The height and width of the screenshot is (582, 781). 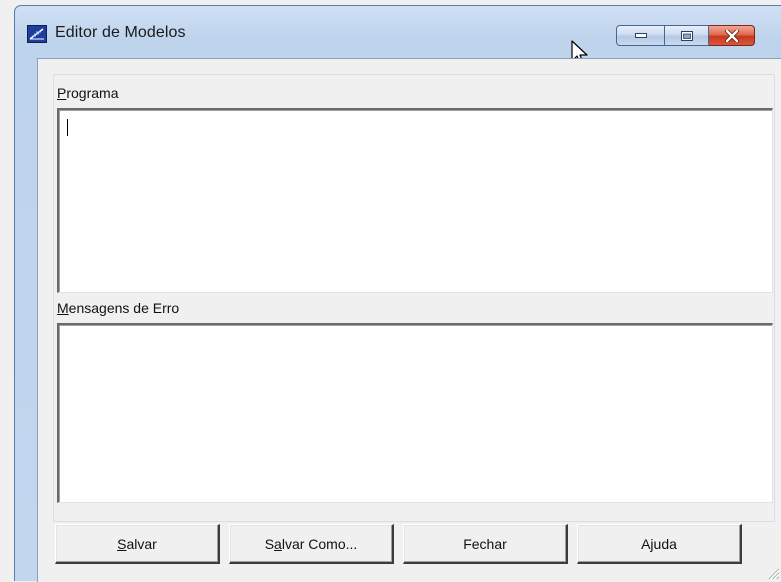 What do you see at coordinates (120, 32) in the screenshot?
I see `window-title: Editor de Modelos` at bounding box center [120, 32].